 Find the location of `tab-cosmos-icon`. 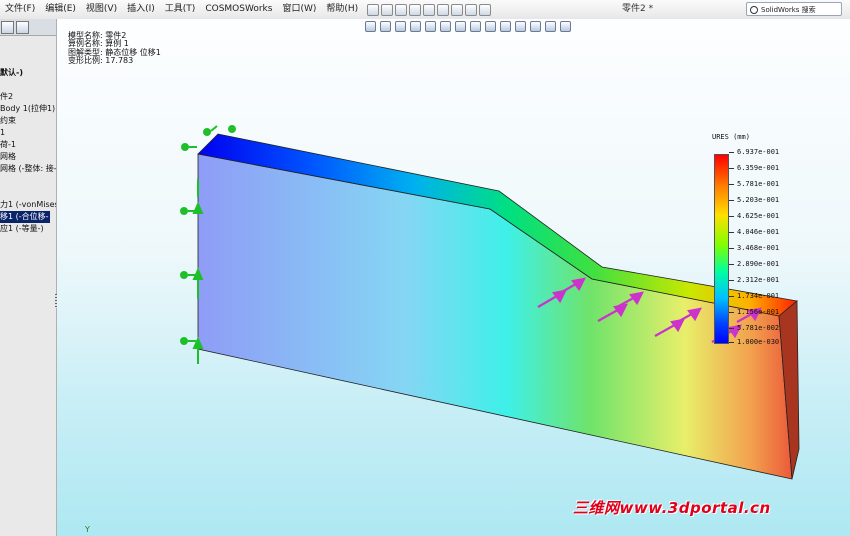

tab-cosmos-icon is located at coordinates (22, 27).